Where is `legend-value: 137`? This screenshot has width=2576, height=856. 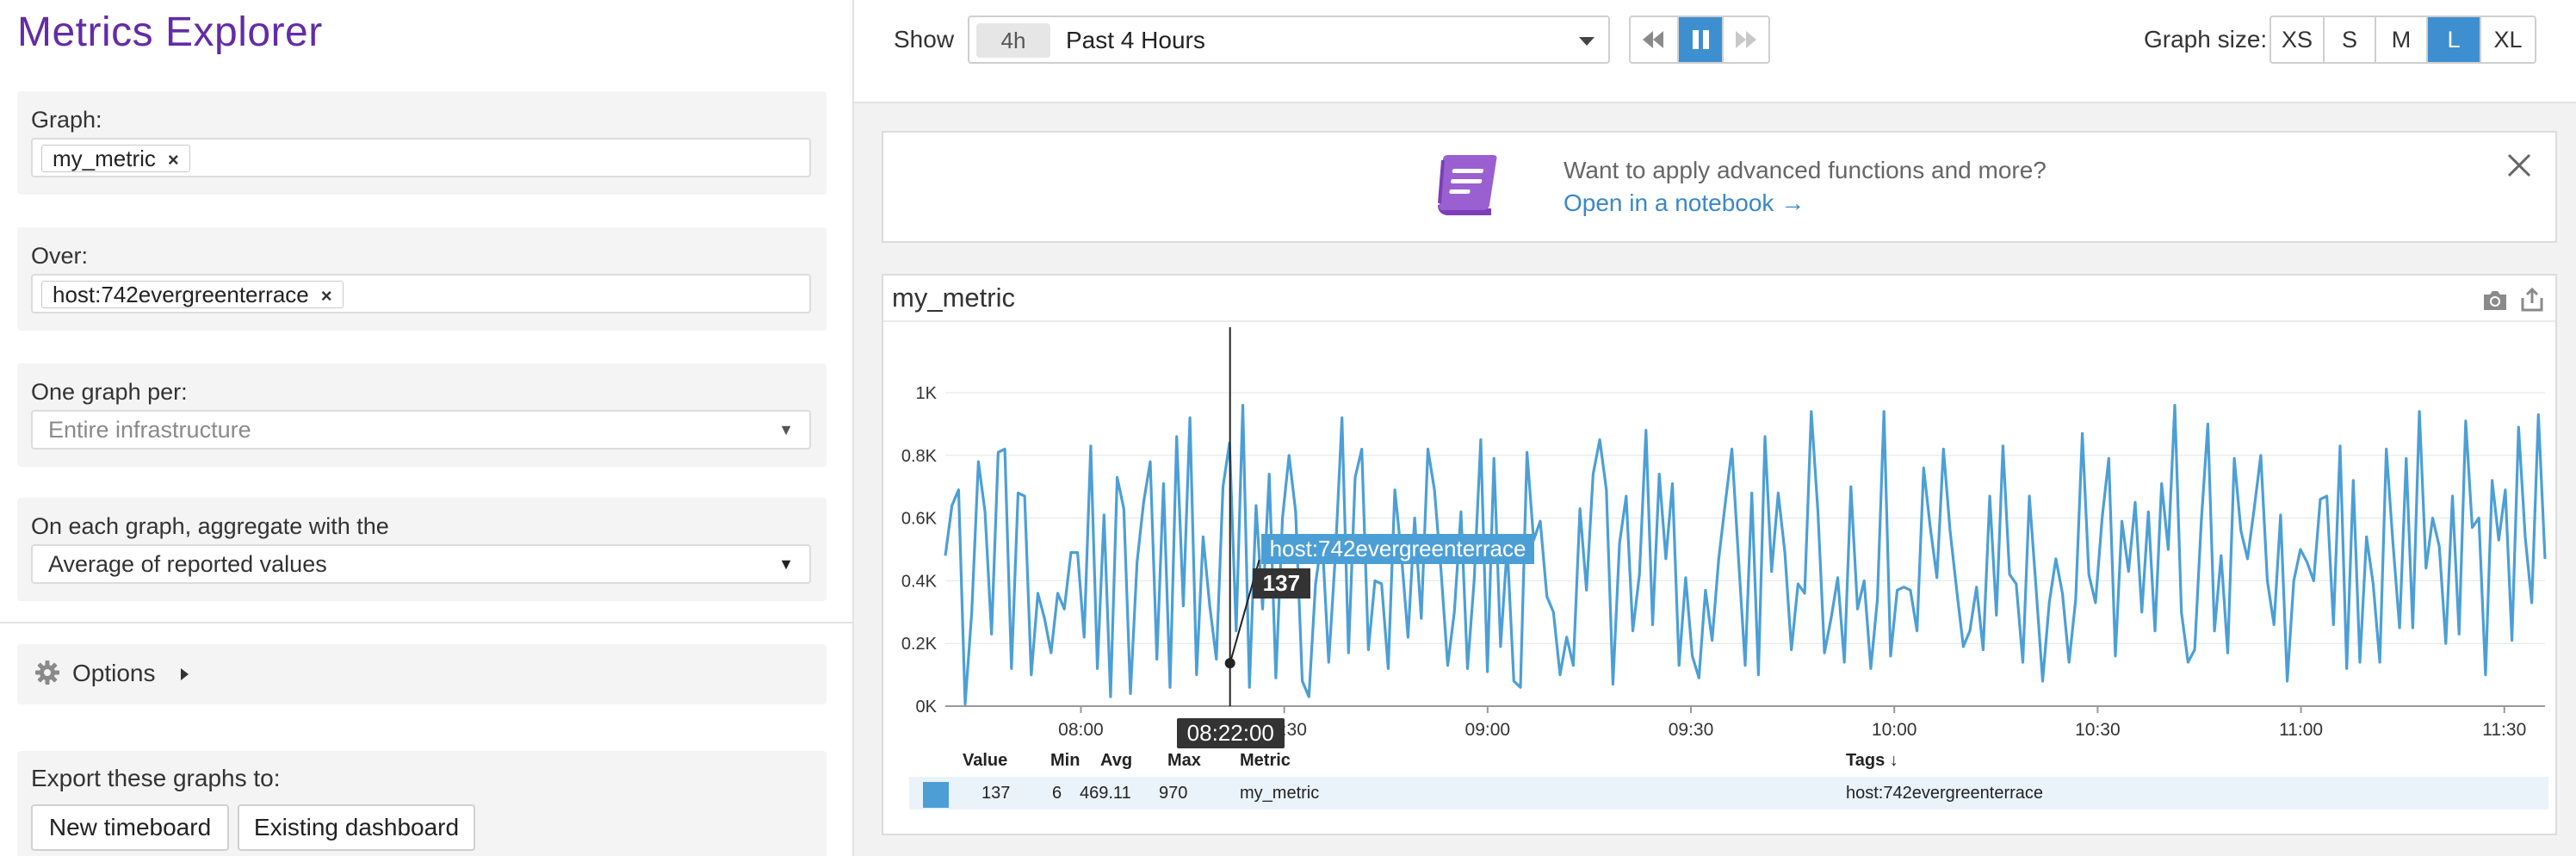 legend-value: 137 is located at coordinates (996, 793).